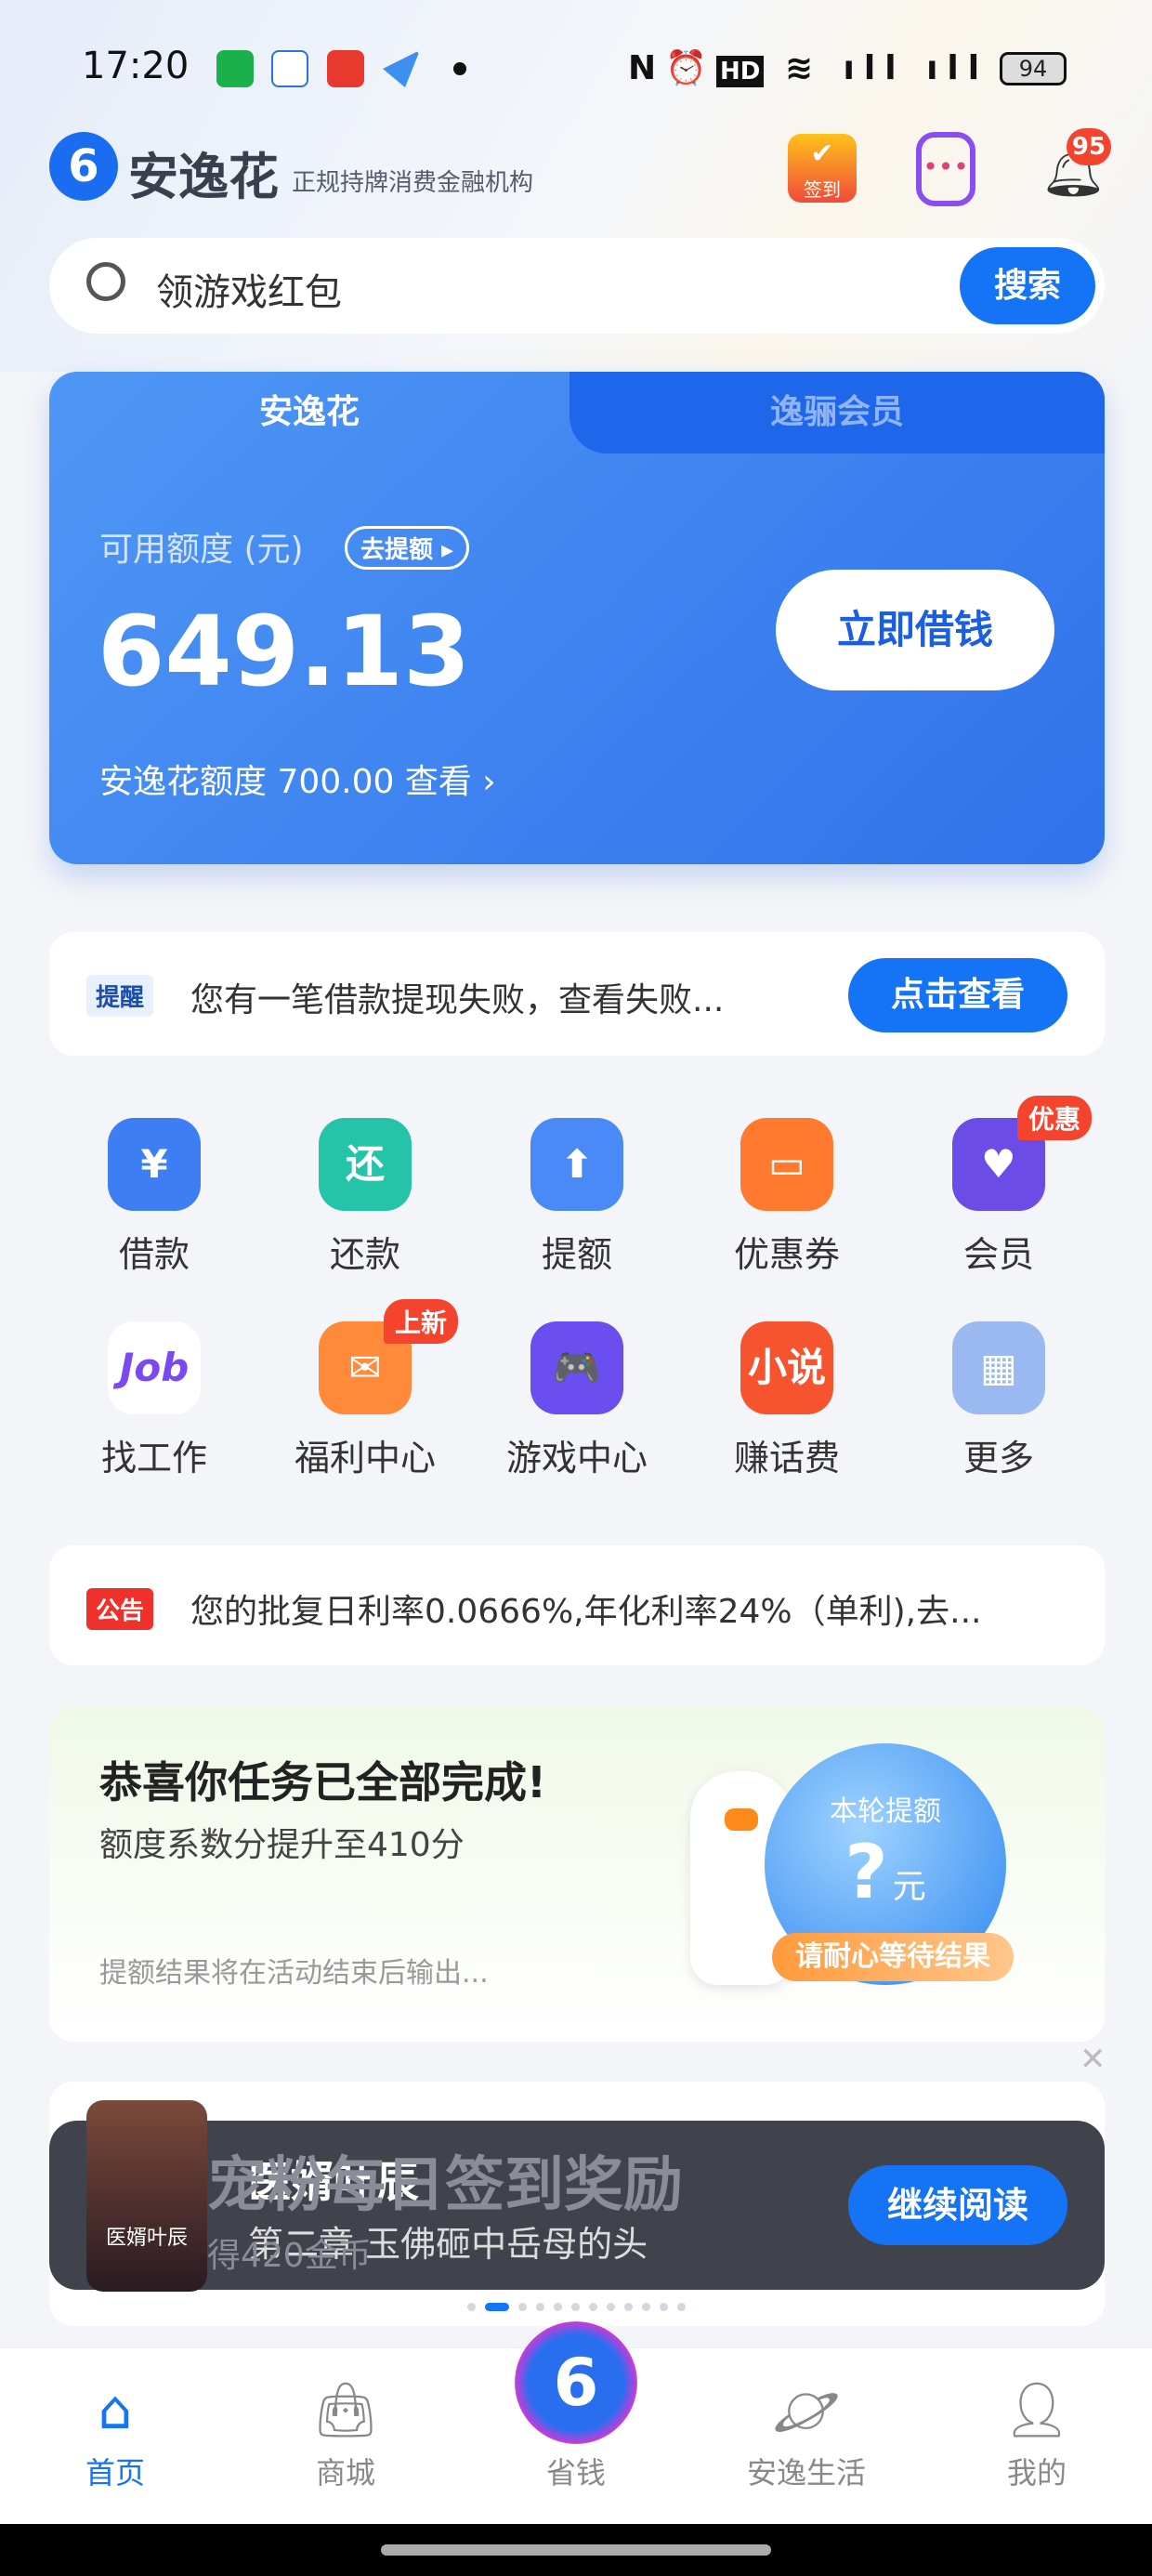 This screenshot has width=1152, height=2576. What do you see at coordinates (837, 412) in the screenshot?
I see `tab-member: 逸骊会员` at bounding box center [837, 412].